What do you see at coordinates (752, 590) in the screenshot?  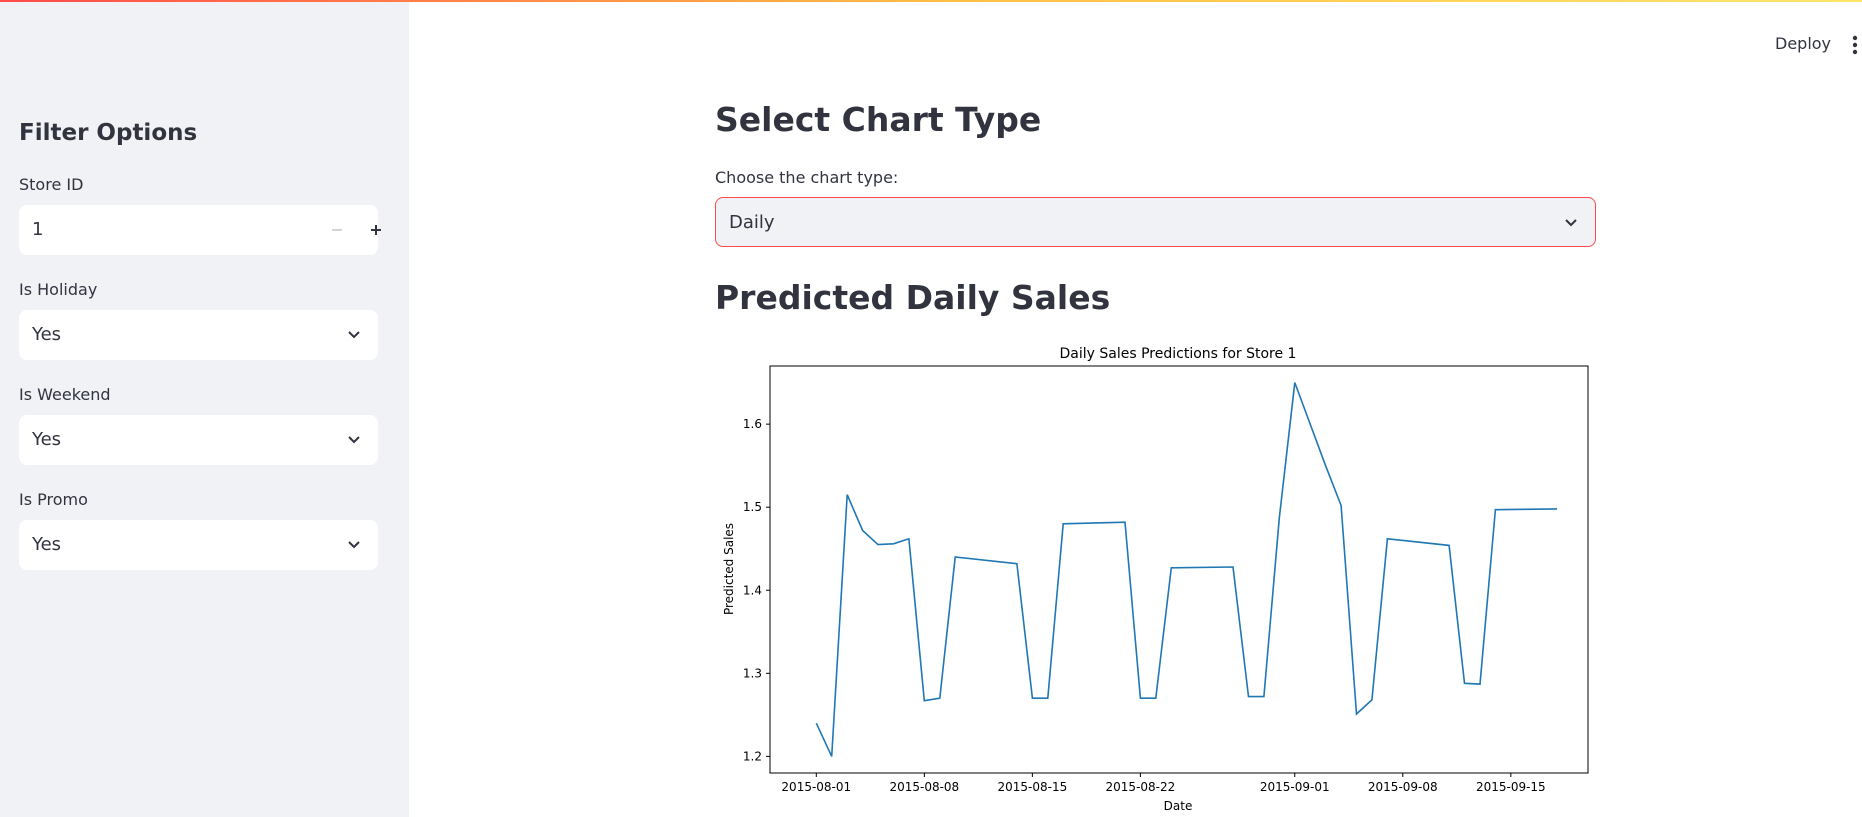 I see `y-tick-label: 1.4` at bounding box center [752, 590].